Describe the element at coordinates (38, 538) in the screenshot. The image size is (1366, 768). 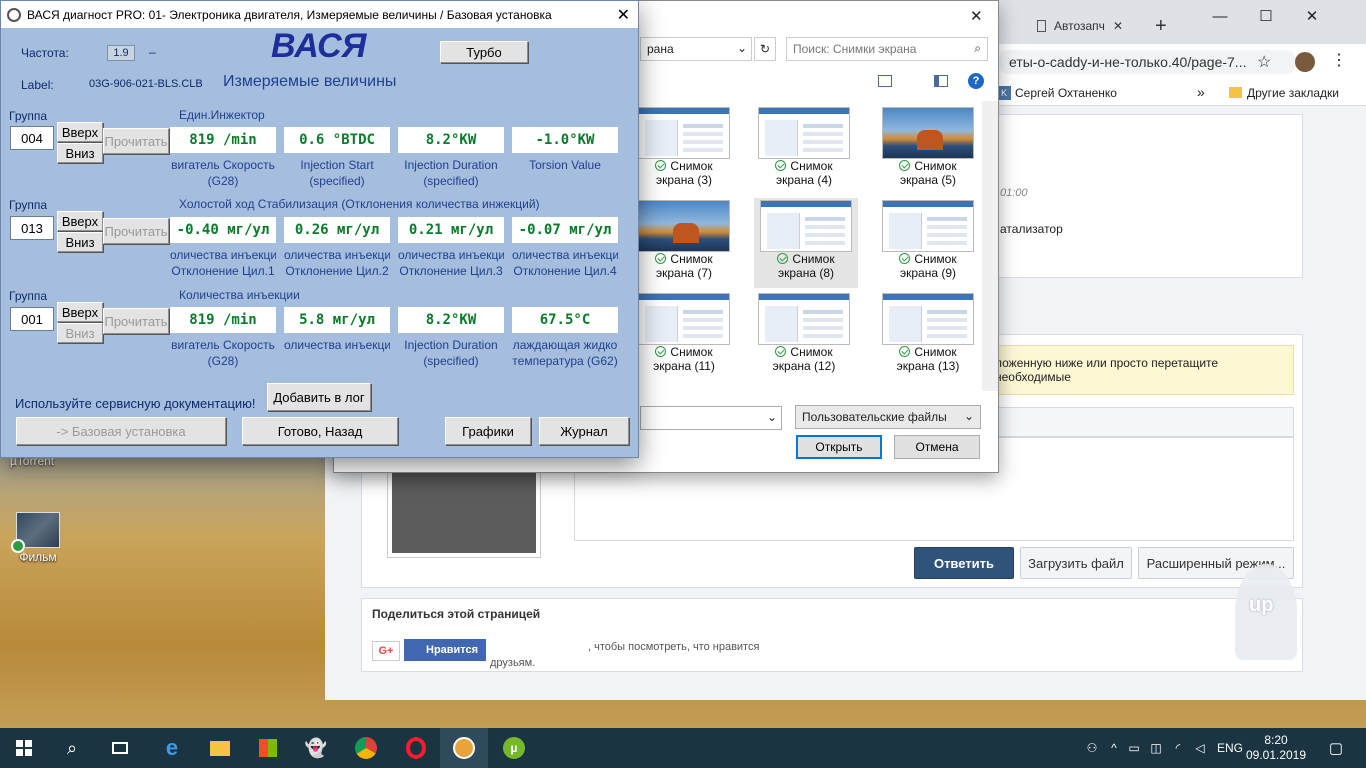
I see `desktop-icon-film: Фильм` at that location.